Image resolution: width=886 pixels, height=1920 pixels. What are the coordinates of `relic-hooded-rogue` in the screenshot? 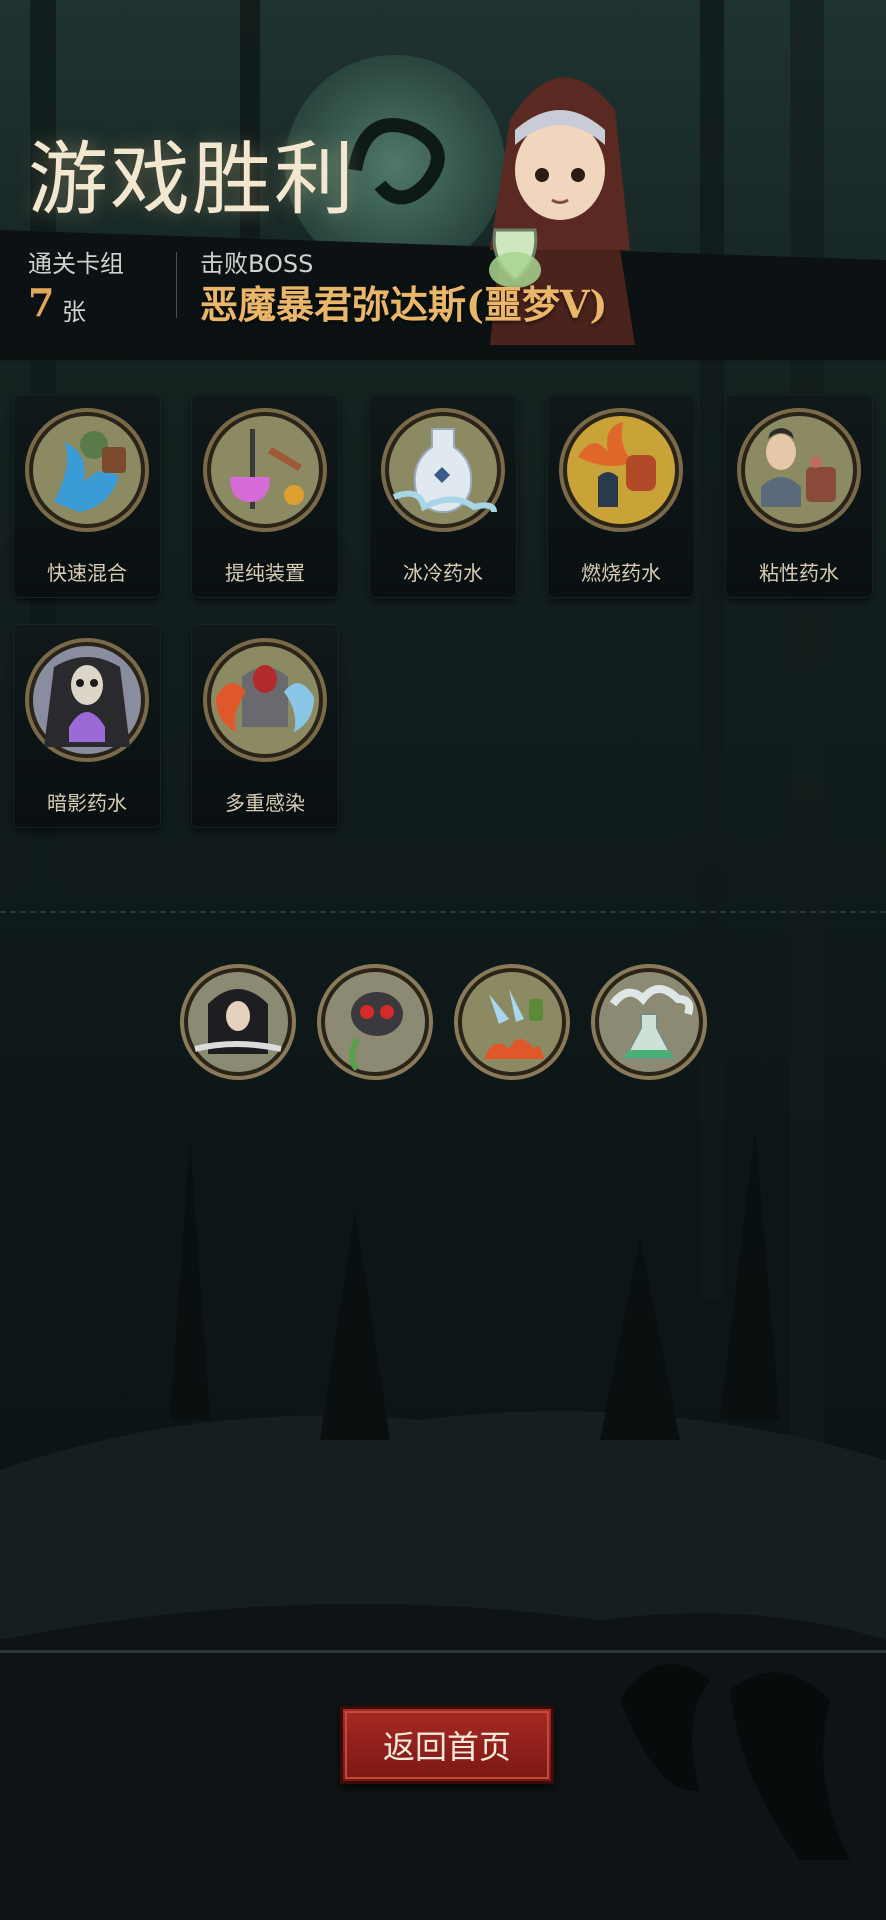 It's located at (238, 1022).